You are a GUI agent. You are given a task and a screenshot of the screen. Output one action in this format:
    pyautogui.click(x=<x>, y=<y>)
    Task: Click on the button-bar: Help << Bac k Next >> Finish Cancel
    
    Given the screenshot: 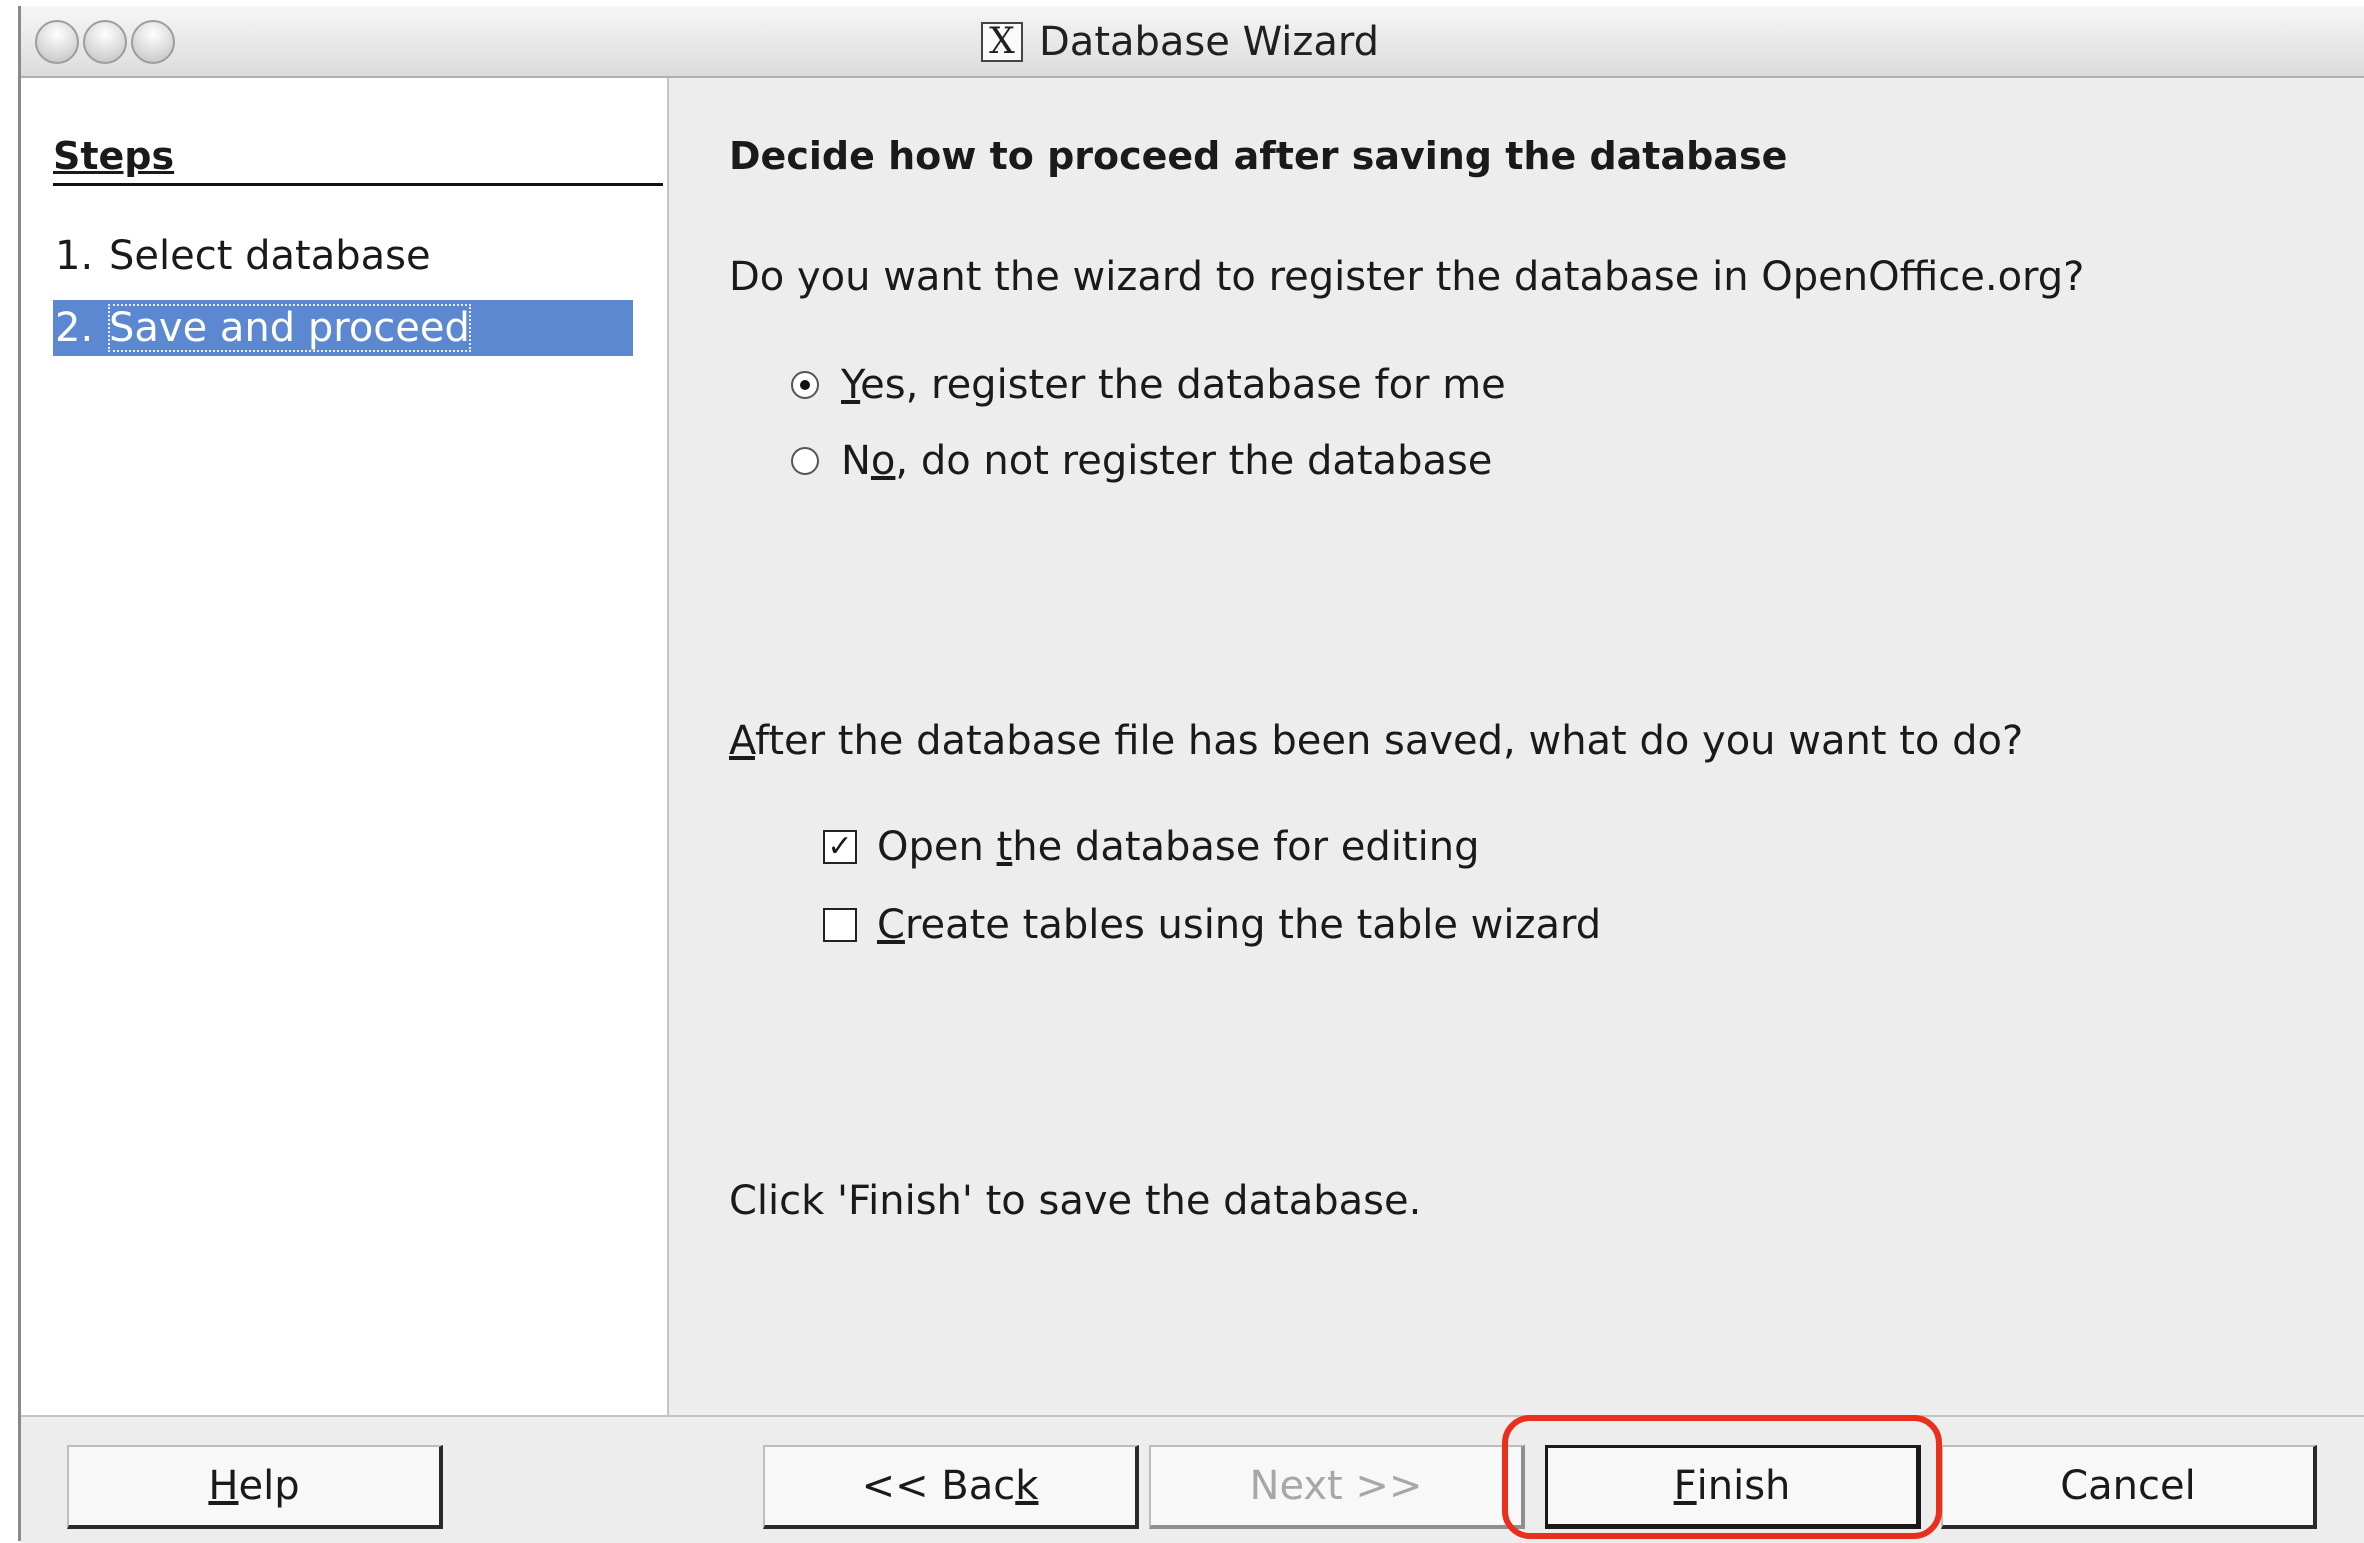 What is the action you would take?
    pyautogui.click(x=1192, y=1479)
    